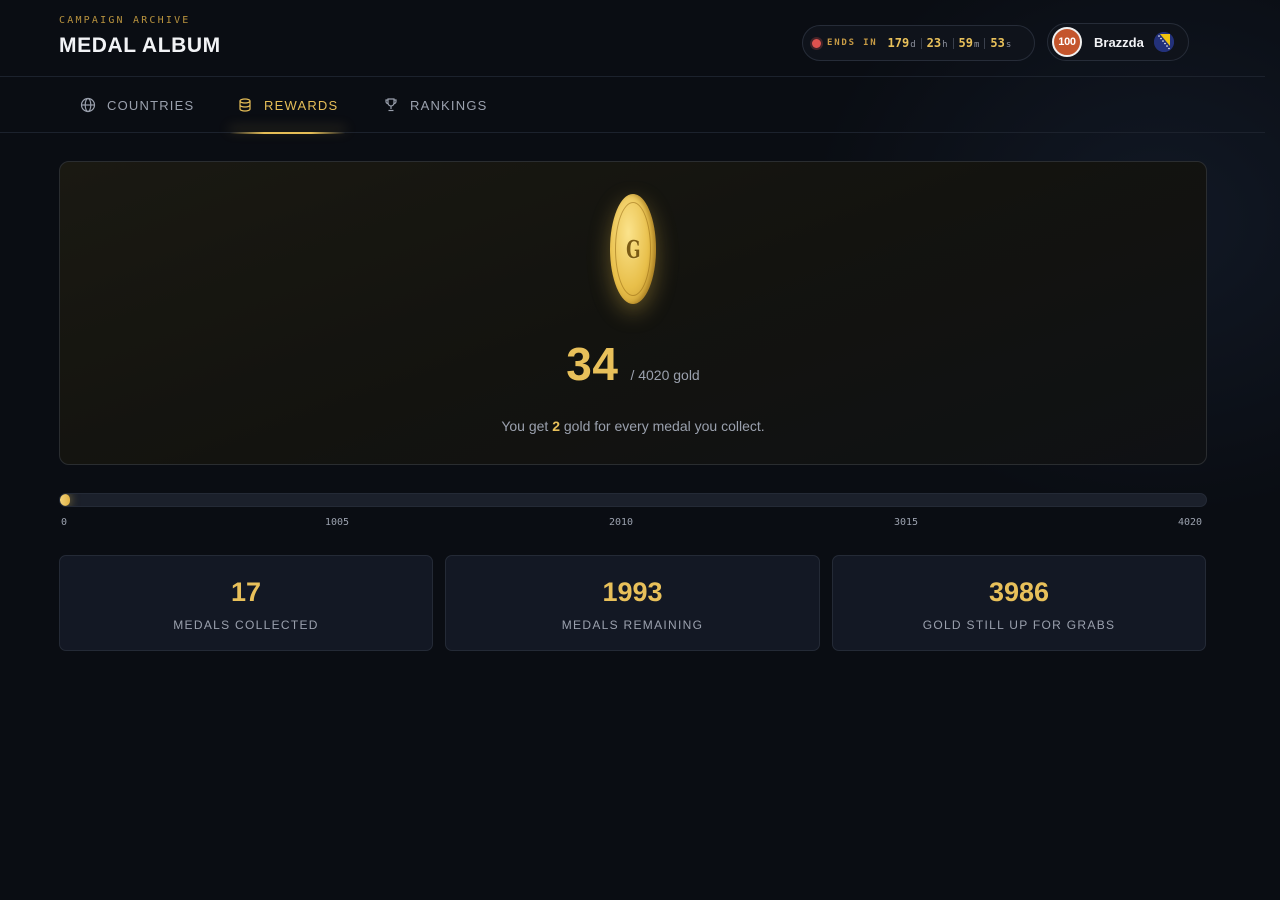 The image size is (1280, 900). What do you see at coordinates (1019, 592) in the screenshot?
I see `stat-value: 3986` at bounding box center [1019, 592].